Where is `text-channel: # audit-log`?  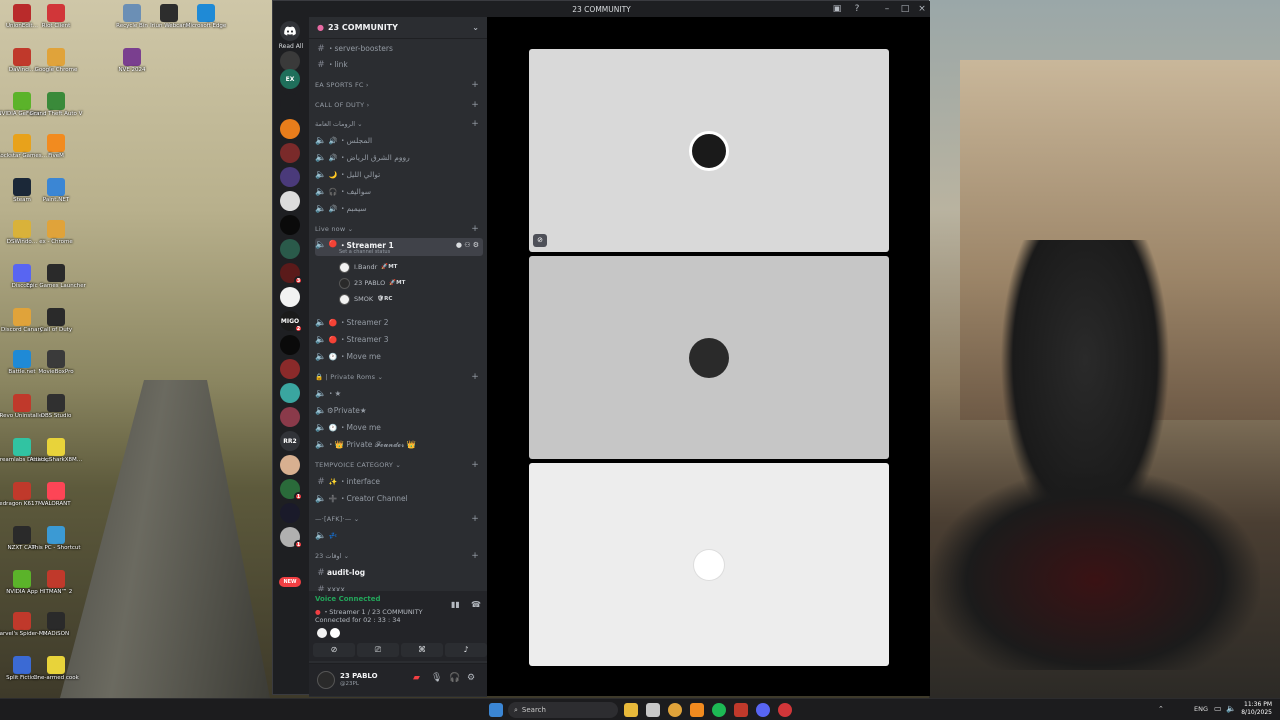 text-channel: # audit-log is located at coordinates (399, 572).